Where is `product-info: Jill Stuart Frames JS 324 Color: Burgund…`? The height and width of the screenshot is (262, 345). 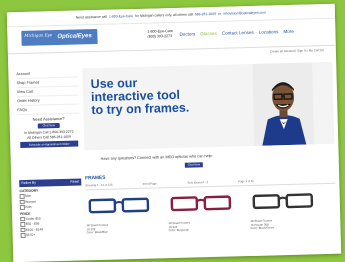 product-info: Jill Stuart Frames JS 324 Color: Burgund… is located at coordinates (204, 226).